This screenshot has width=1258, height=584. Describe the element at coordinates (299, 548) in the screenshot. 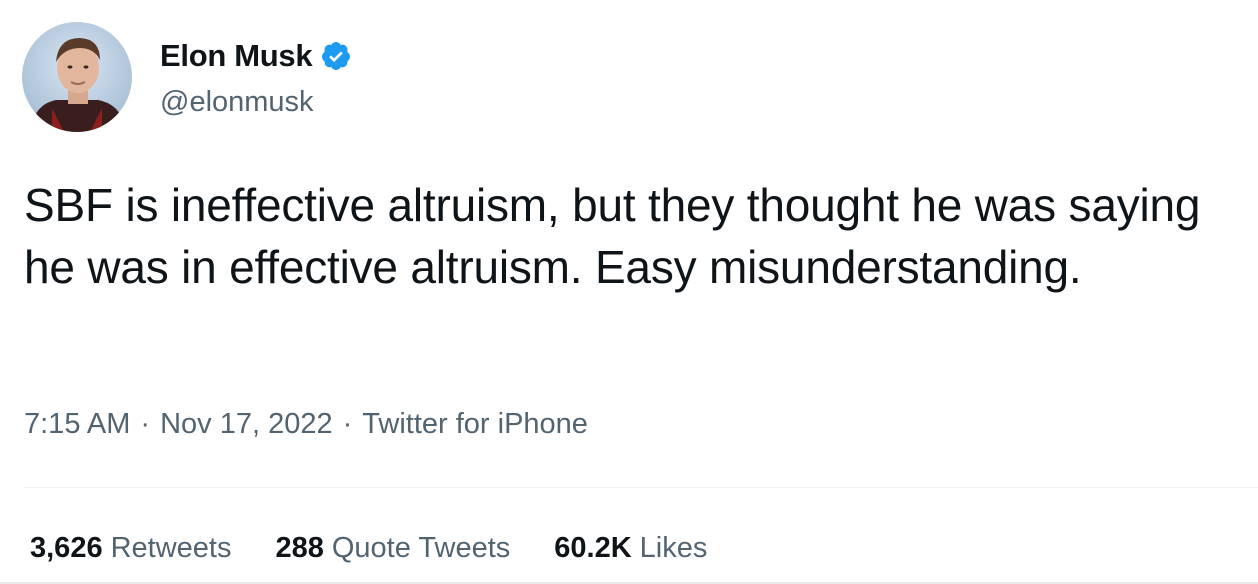

I see `quote-tweets-count: 288` at that location.